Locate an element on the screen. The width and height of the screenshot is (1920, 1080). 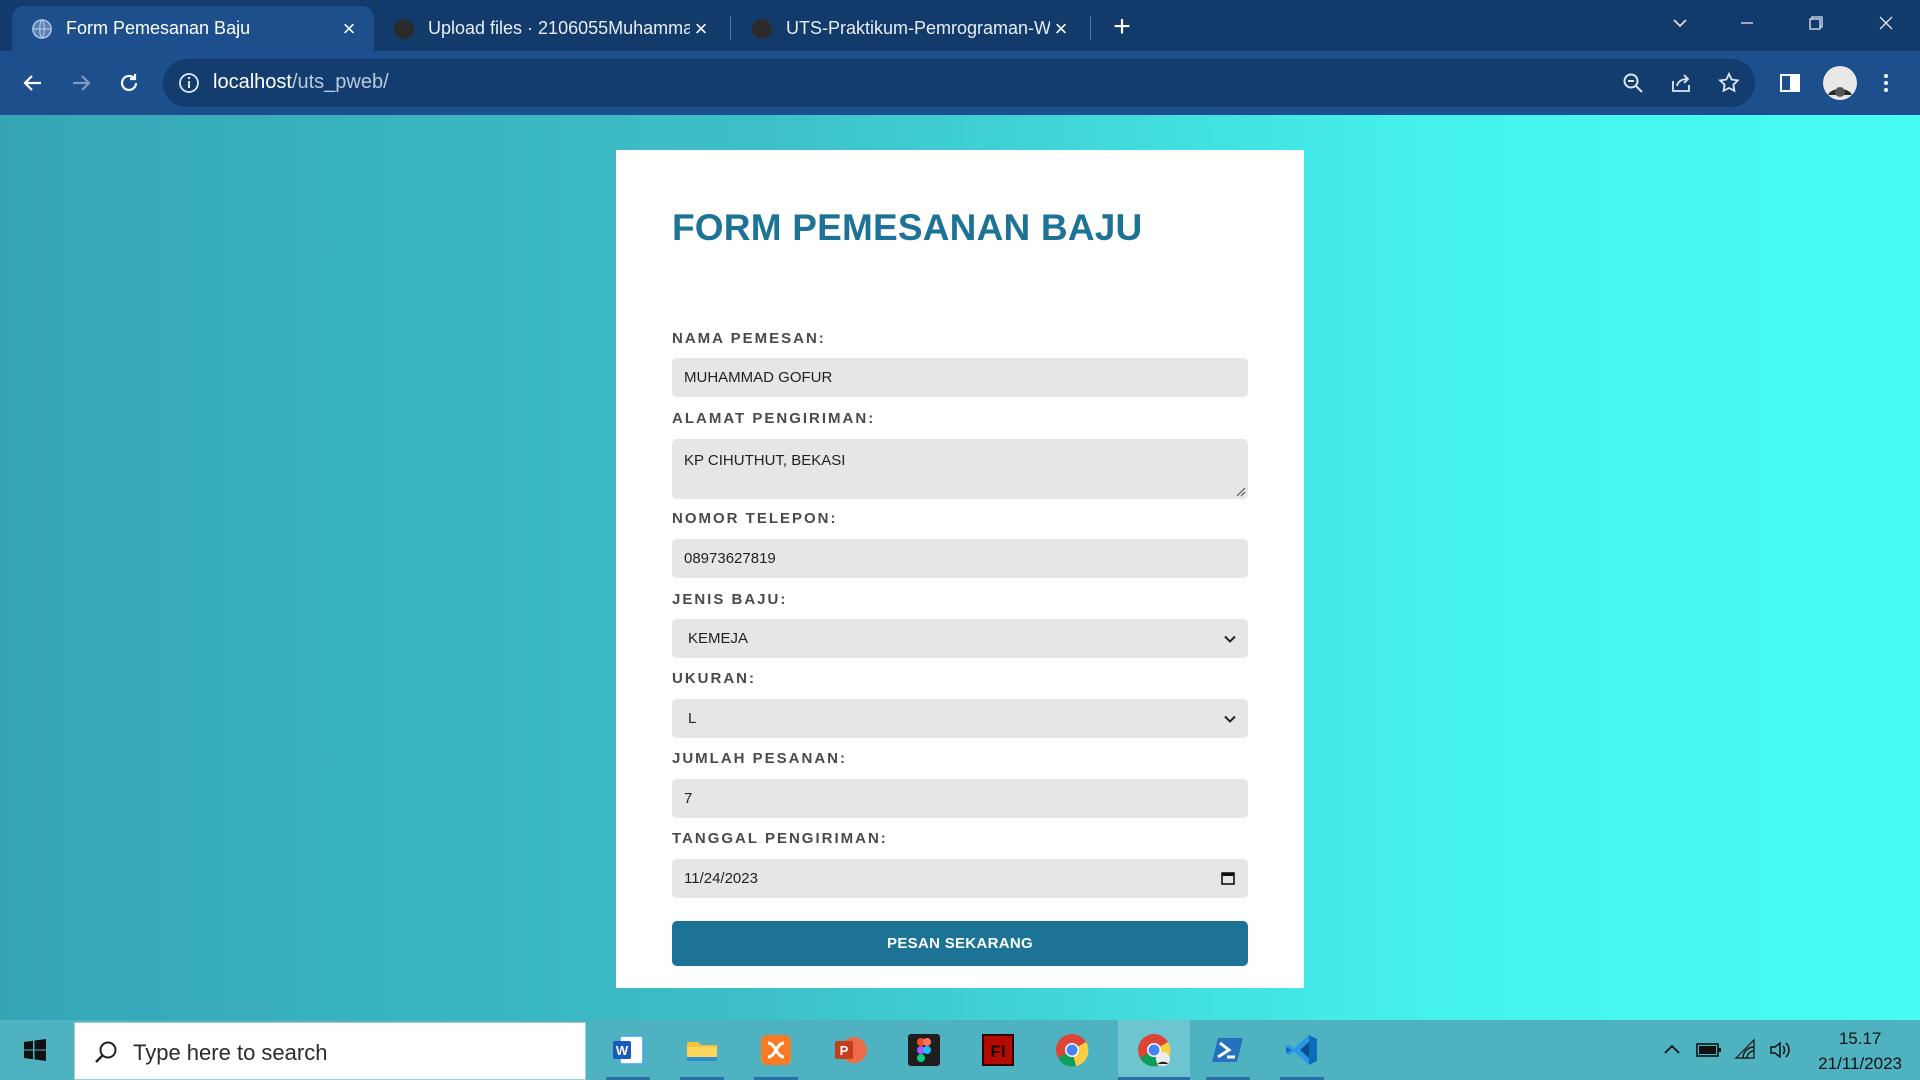
tab-uts-praktikum: UTS-Praktikum-Pemrograman-Web × is located at coordinates (909, 28).